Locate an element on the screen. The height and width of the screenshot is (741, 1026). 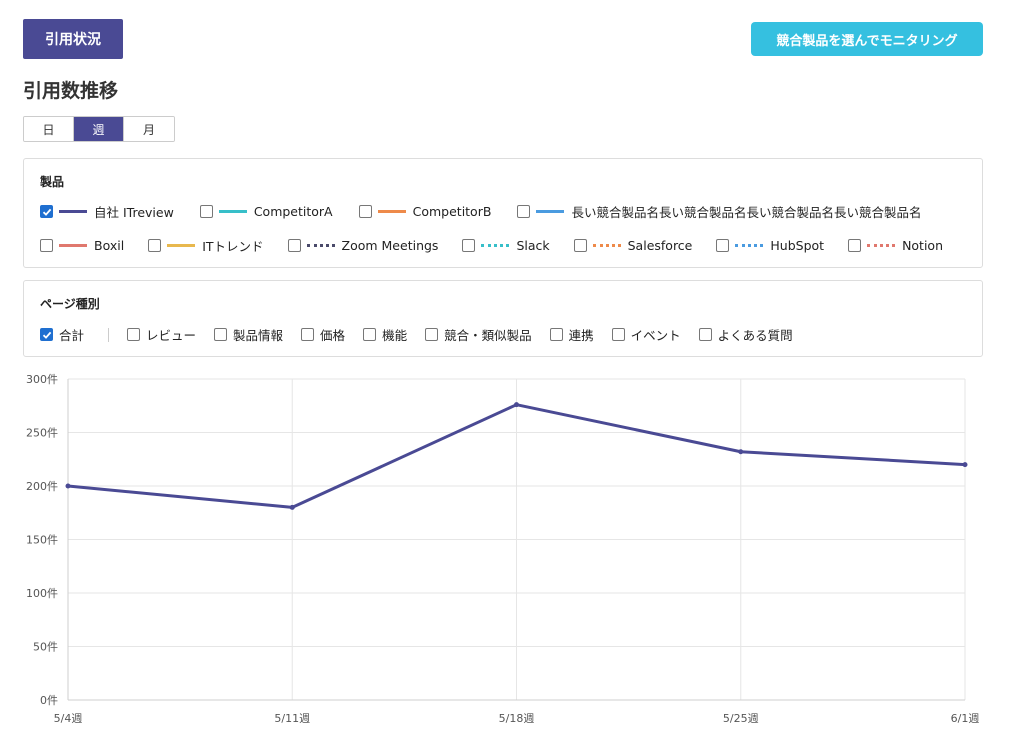
product-label: ITトレンド is located at coordinates (233, 246).